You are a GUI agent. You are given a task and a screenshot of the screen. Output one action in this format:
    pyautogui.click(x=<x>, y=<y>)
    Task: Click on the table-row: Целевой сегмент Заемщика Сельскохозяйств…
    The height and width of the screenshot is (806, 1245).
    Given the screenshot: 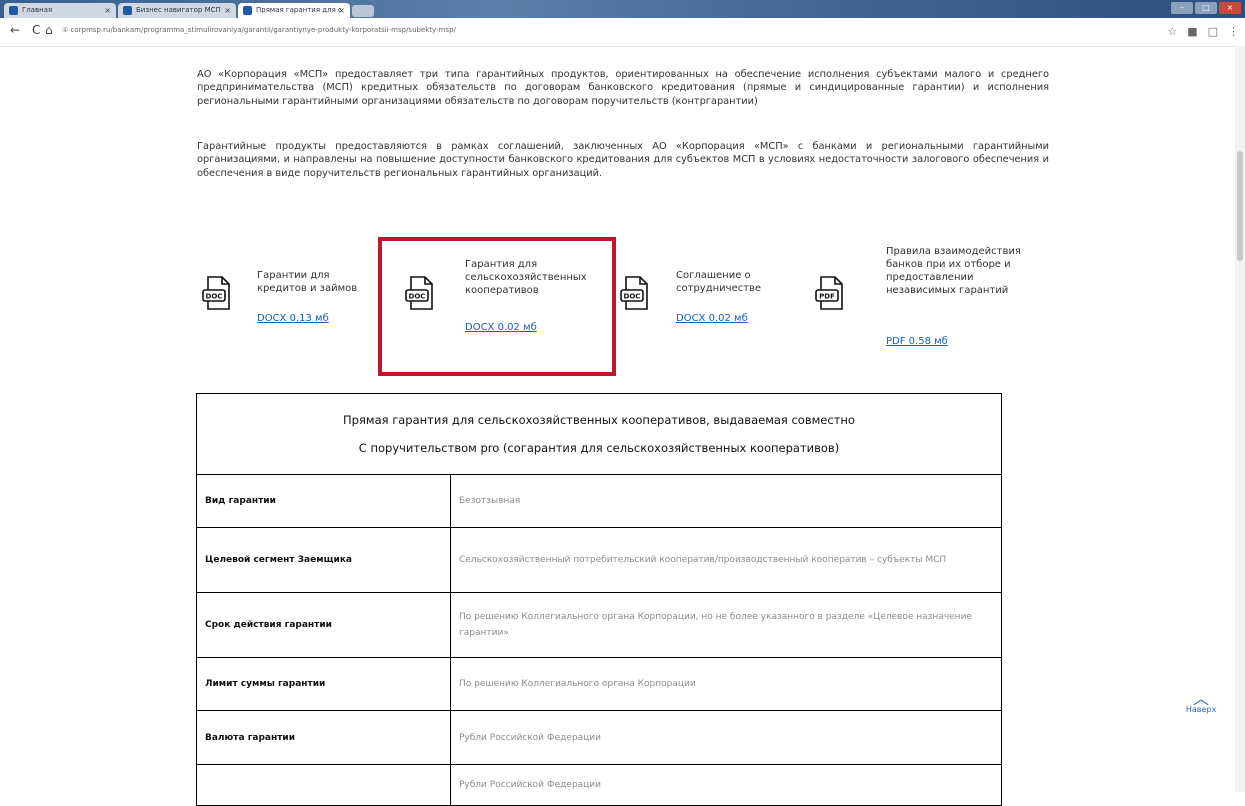 What is the action you would take?
    pyautogui.click(x=599, y=560)
    